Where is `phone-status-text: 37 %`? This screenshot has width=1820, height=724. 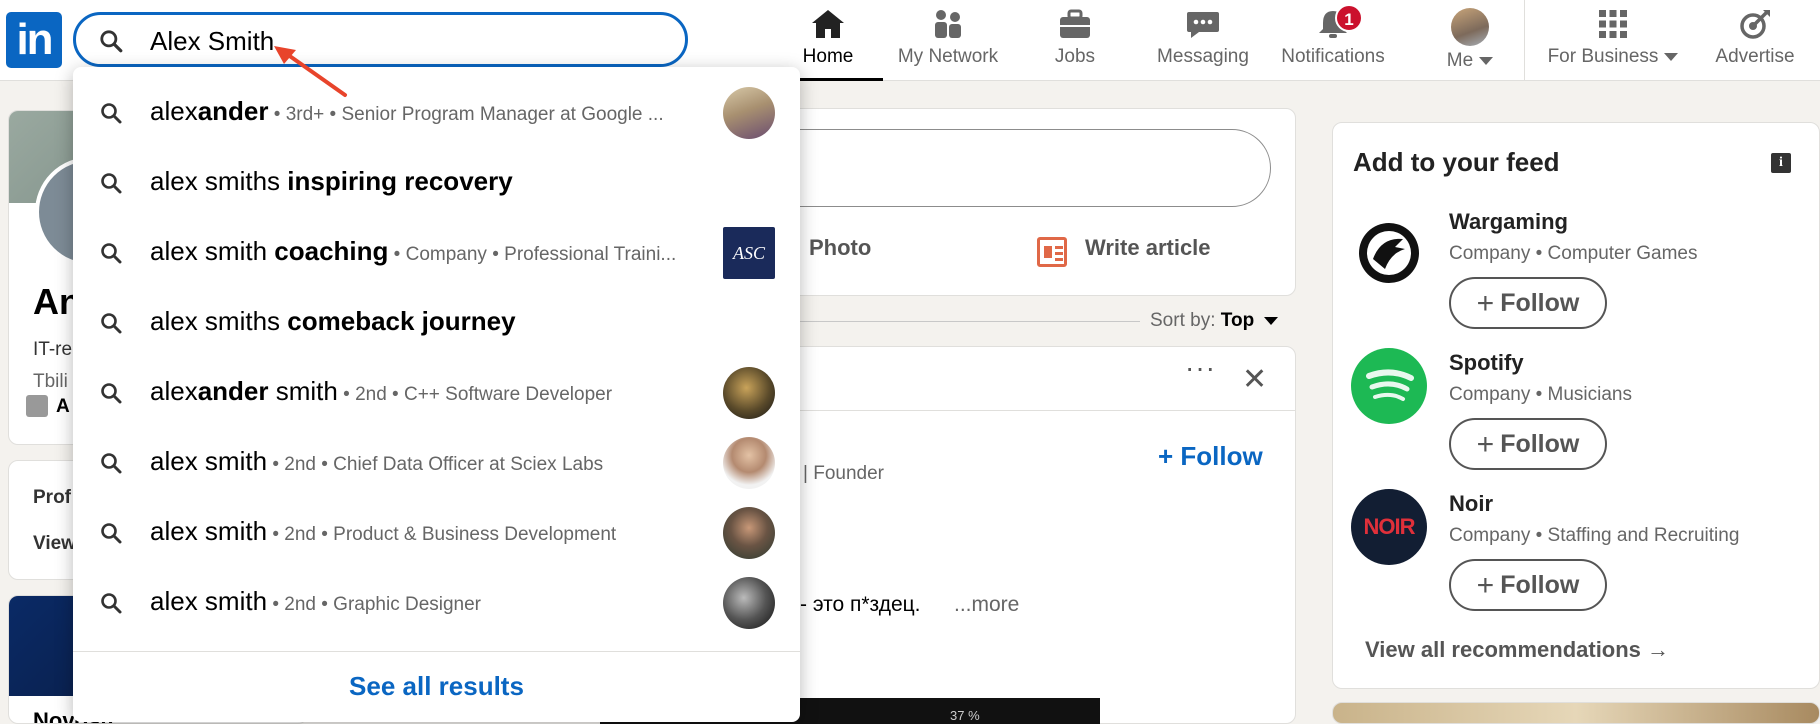 phone-status-text: 37 % is located at coordinates (965, 715).